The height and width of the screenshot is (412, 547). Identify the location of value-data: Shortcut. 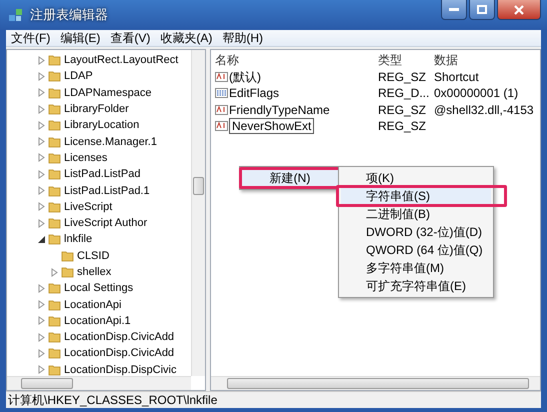
(457, 77).